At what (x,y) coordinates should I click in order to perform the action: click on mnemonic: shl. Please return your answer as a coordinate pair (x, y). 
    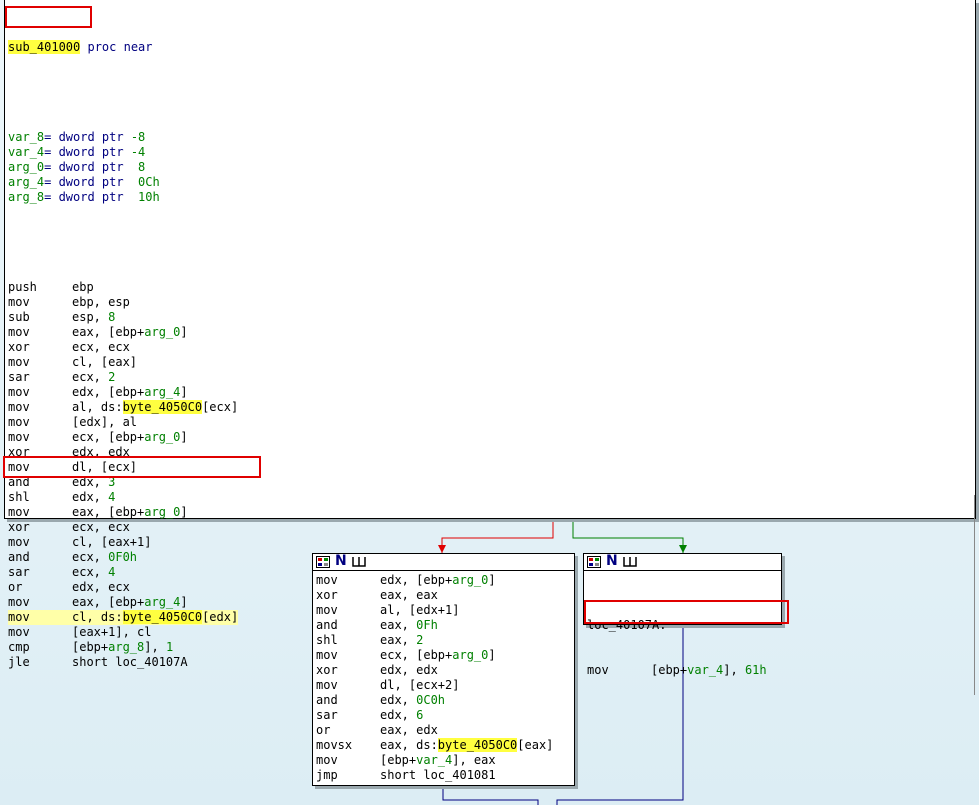
    Looking at the image, I should click on (327, 640).